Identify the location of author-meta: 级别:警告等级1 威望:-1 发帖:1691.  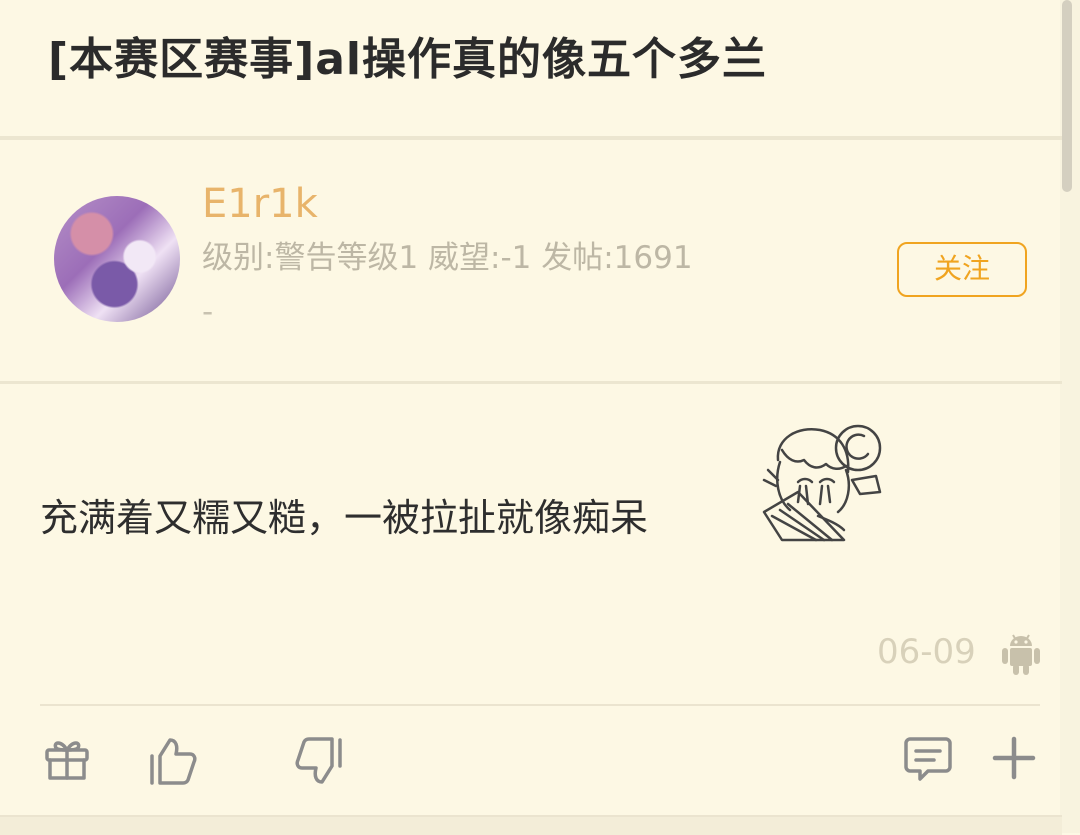
(447, 258).